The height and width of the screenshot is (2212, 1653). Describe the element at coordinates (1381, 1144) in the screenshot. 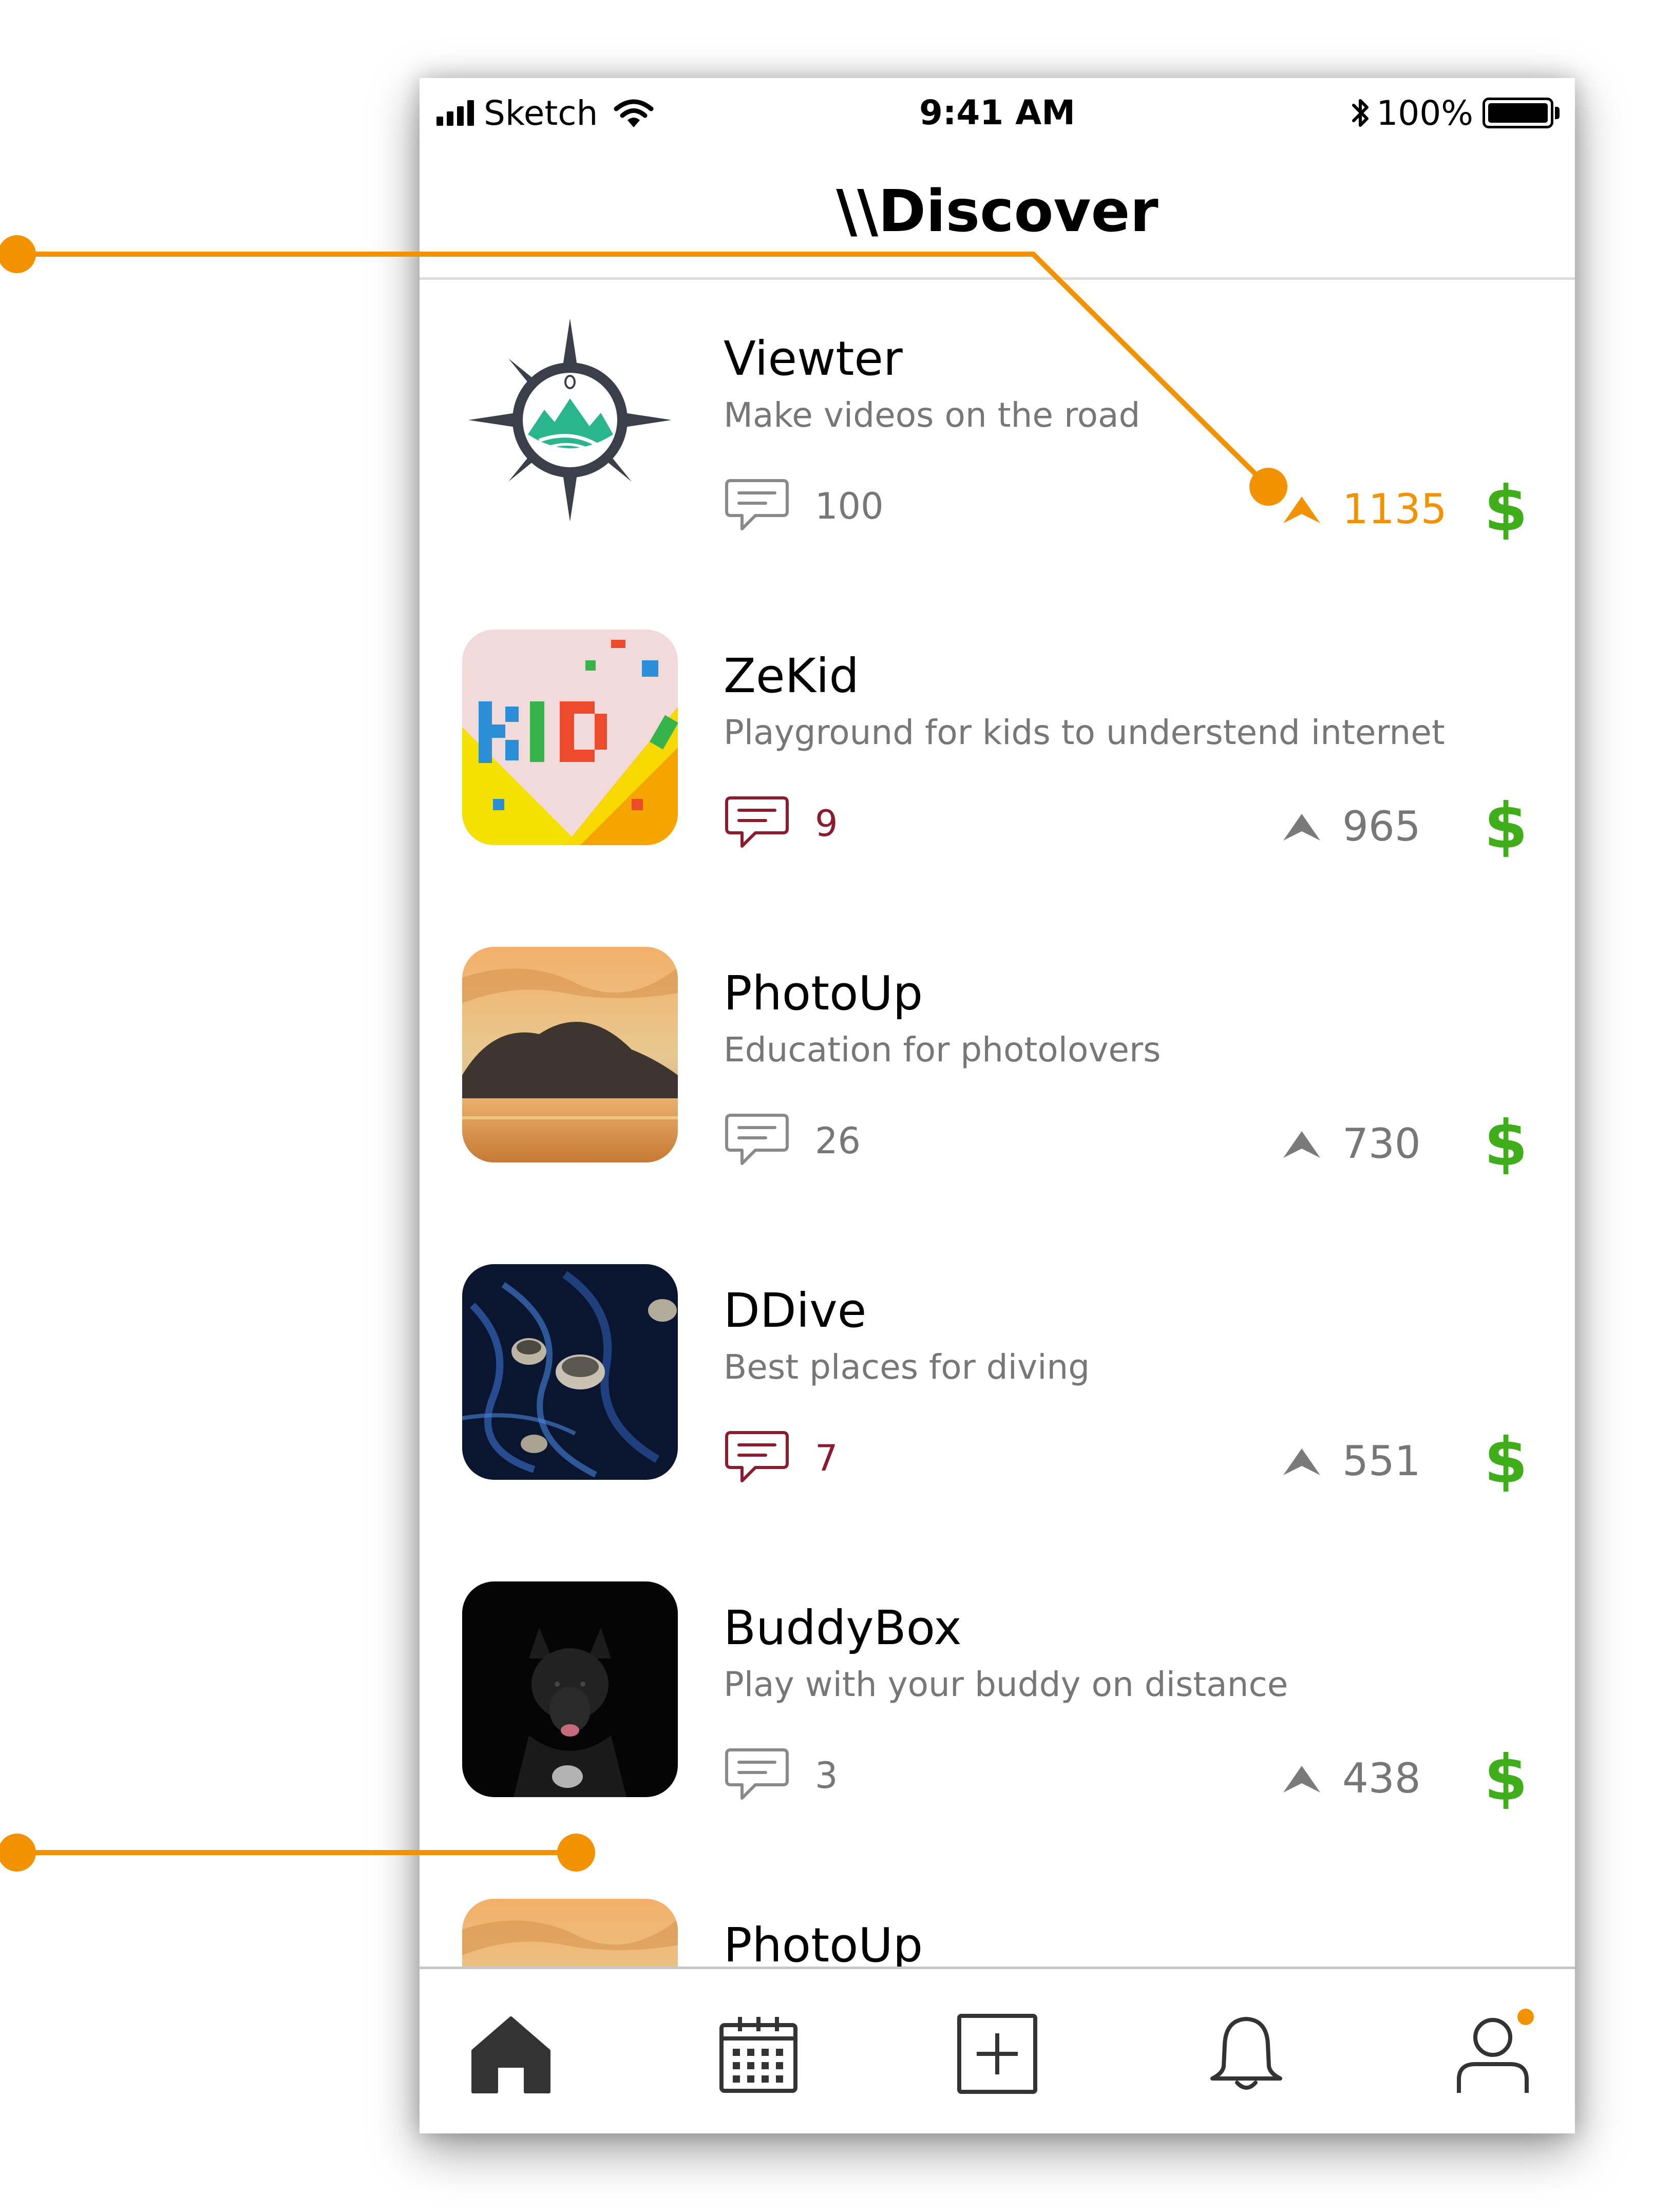

I see `upvote-count: 730` at that location.